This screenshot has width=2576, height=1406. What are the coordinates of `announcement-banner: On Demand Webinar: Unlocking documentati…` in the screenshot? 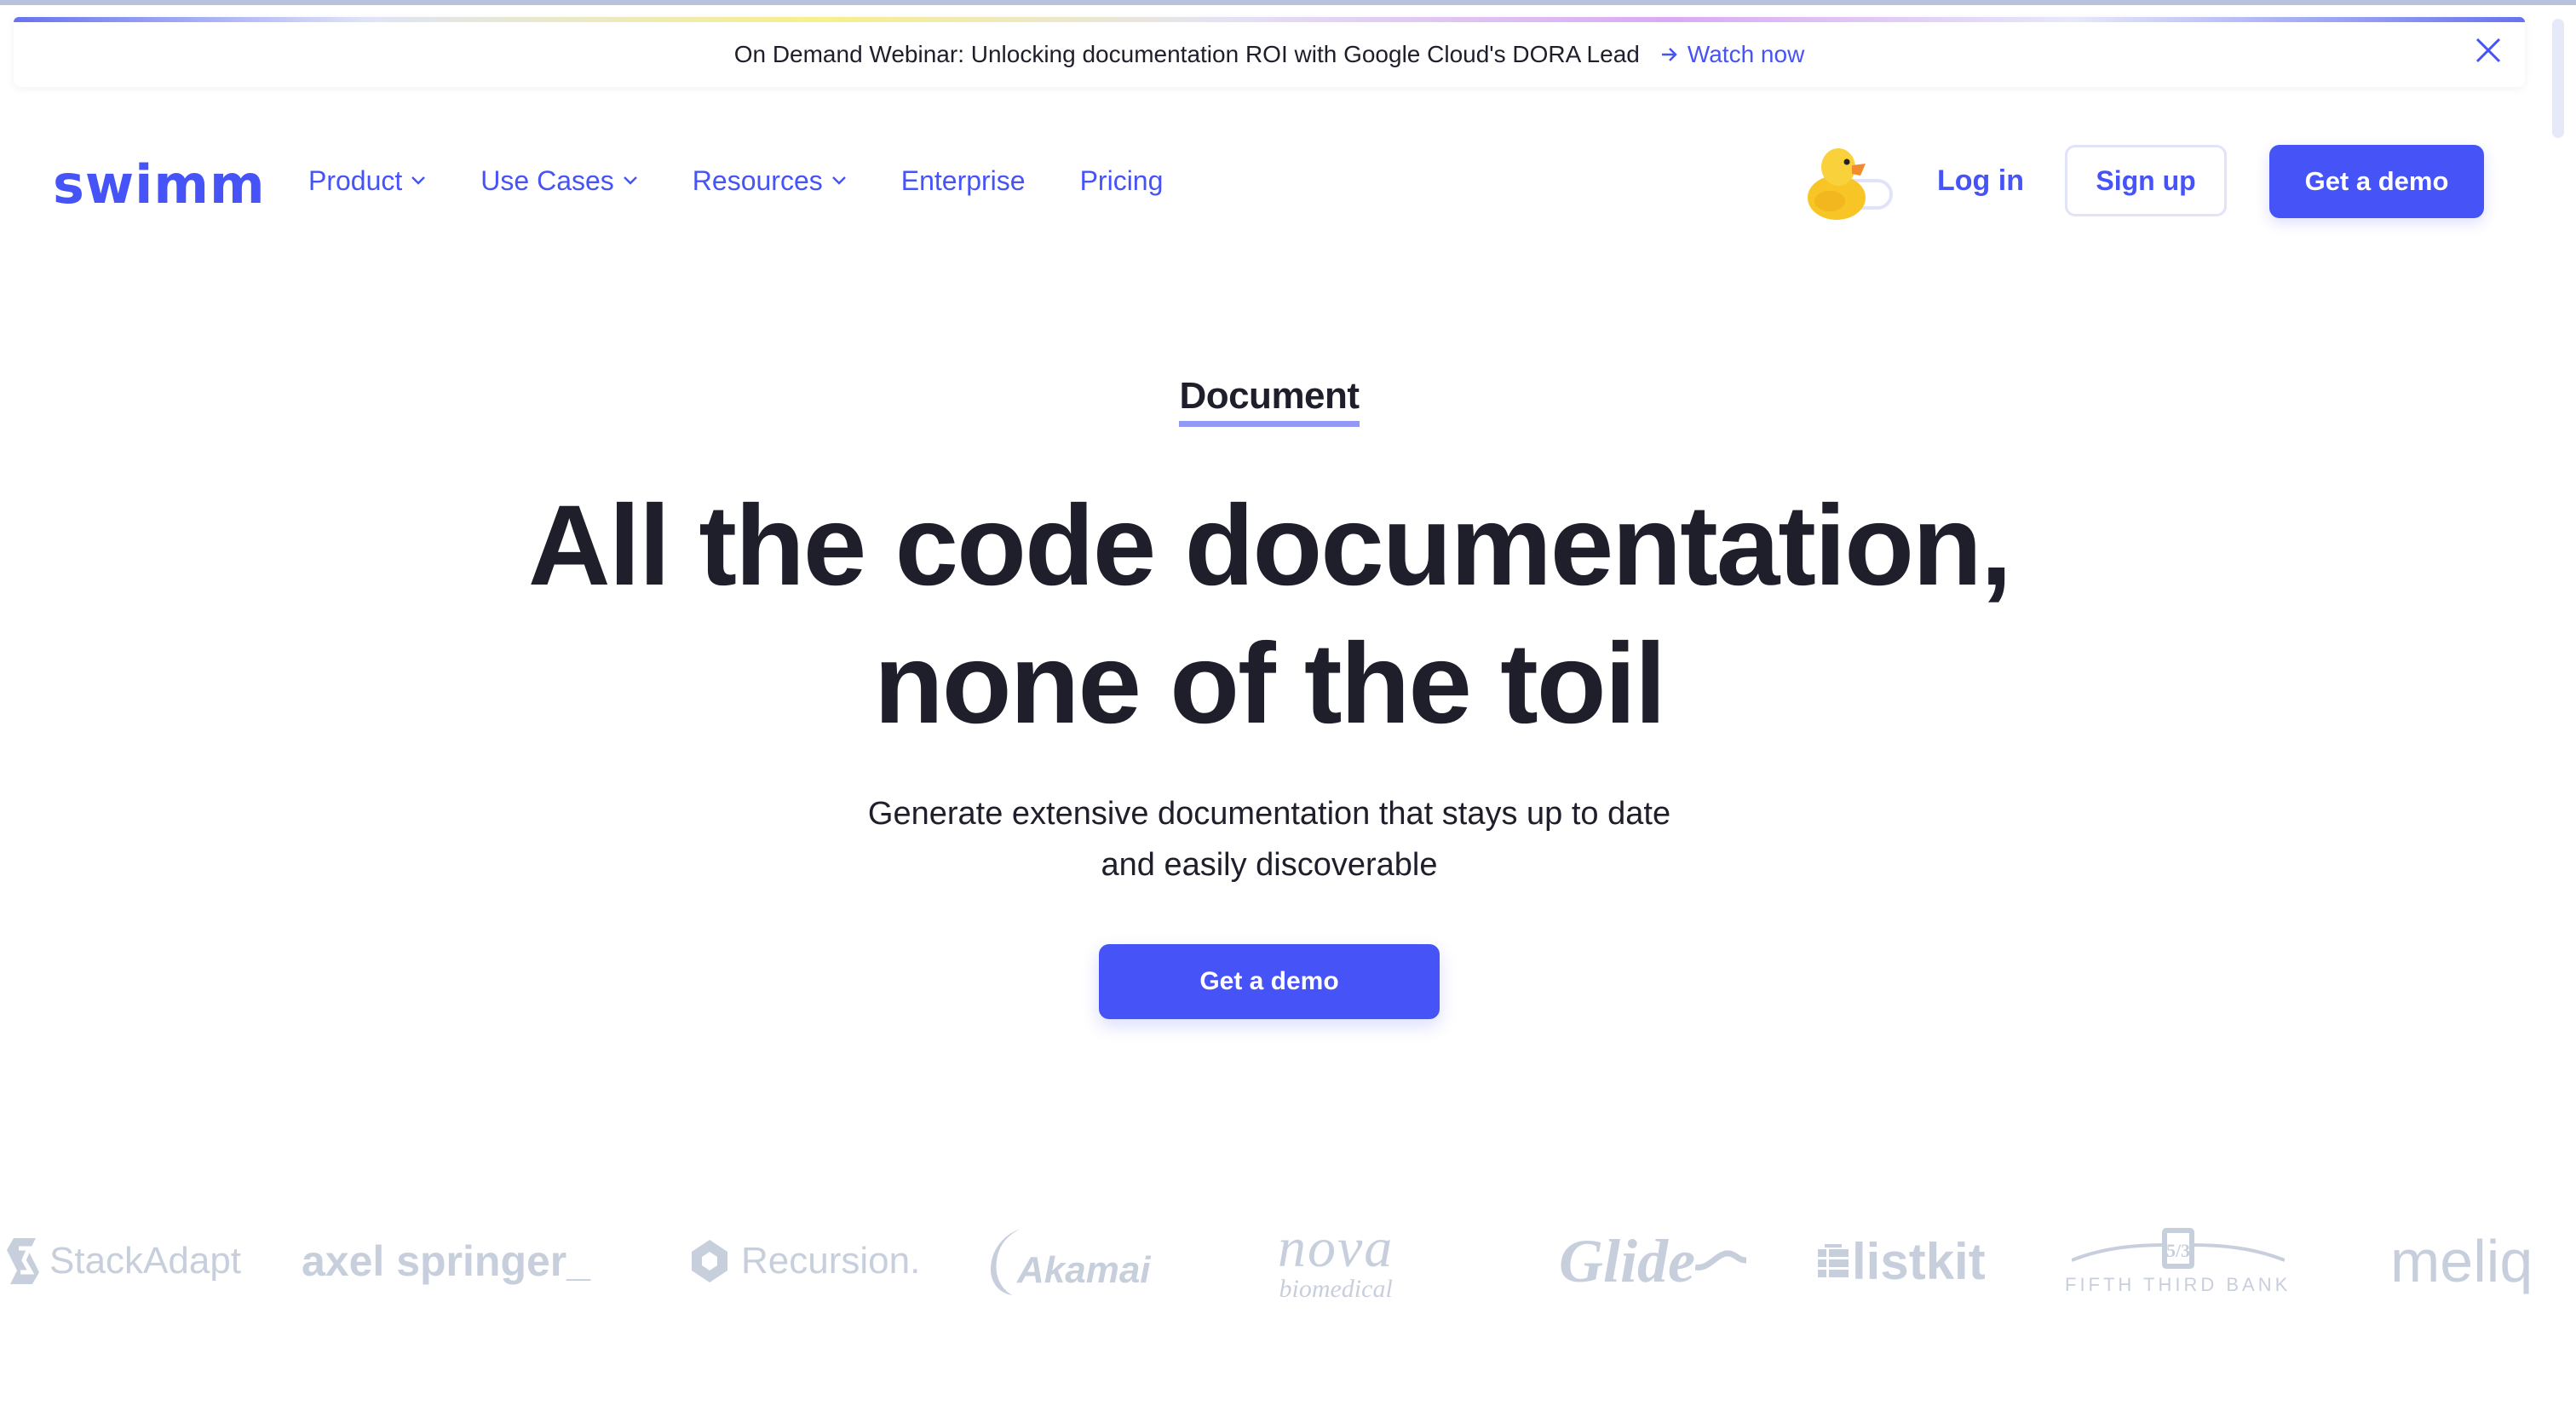 It's located at (1269, 52).